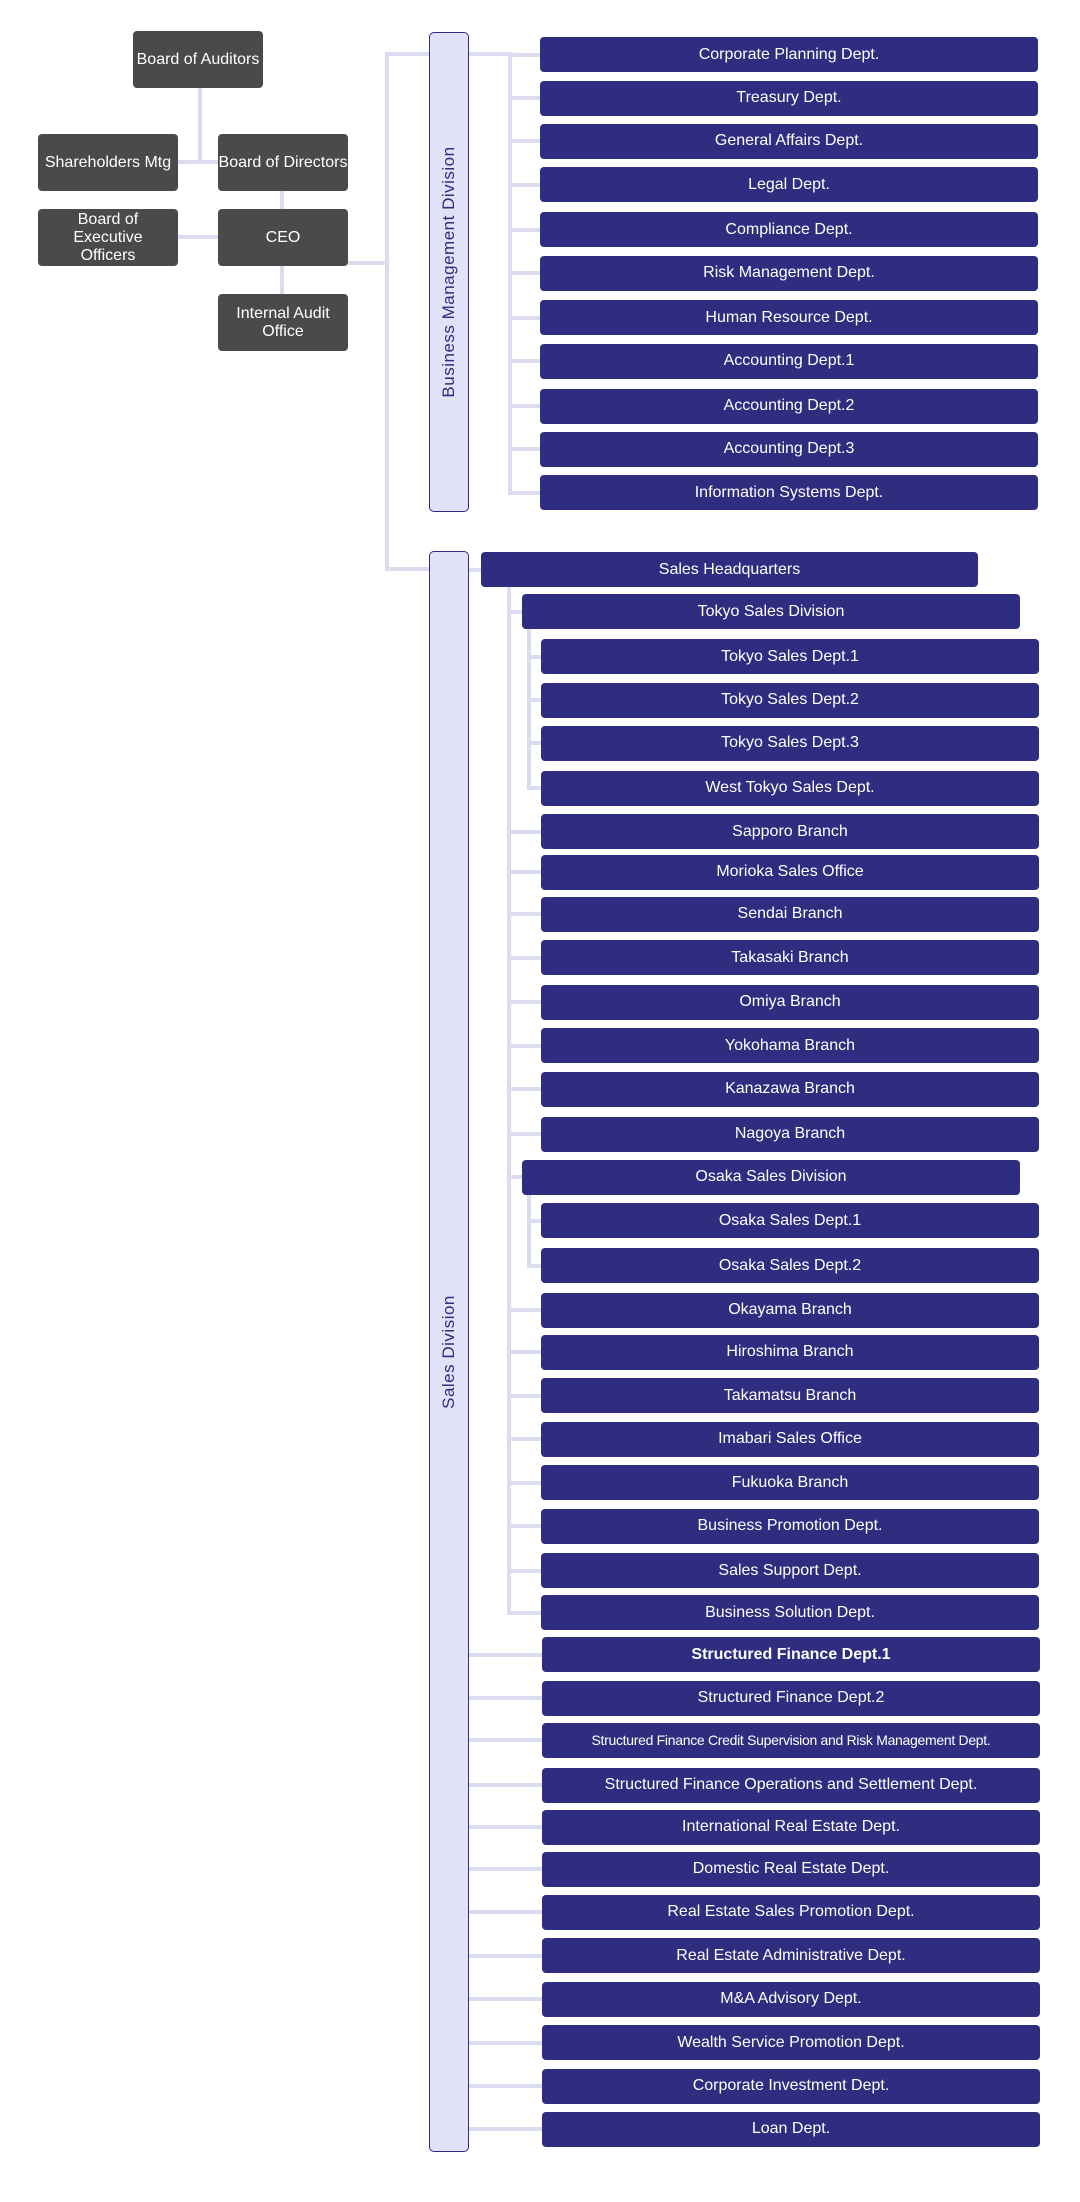 This screenshot has width=1080, height=2202. Describe the element at coordinates (789, 406) in the screenshot. I see `business-management-dept-box: Accounting Dept.2` at that location.